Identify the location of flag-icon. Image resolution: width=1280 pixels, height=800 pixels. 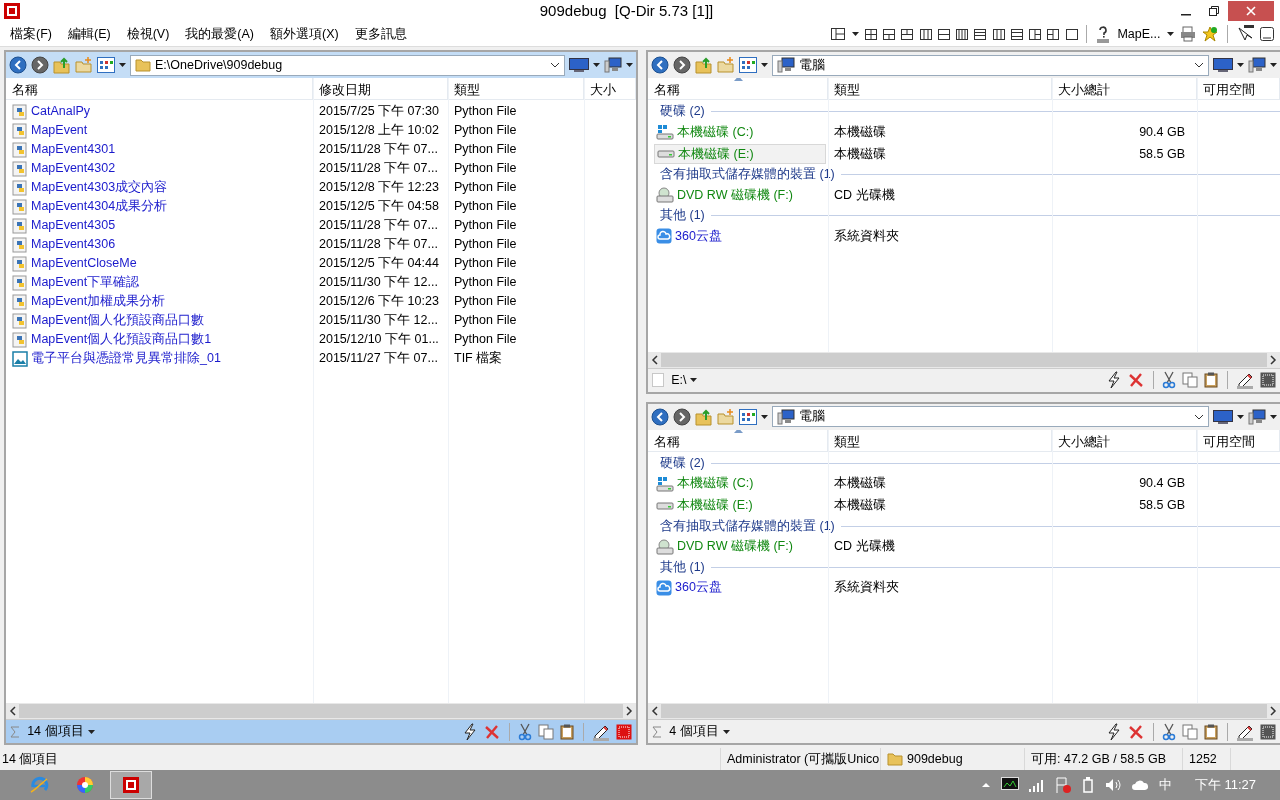
(1063, 785).